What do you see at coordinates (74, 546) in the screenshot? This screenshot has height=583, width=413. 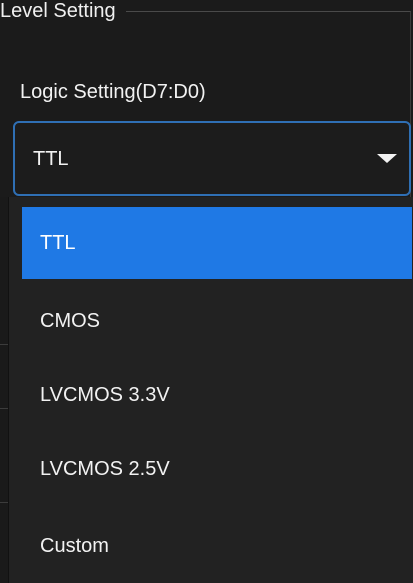 I see `option-label: Custom` at bounding box center [74, 546].